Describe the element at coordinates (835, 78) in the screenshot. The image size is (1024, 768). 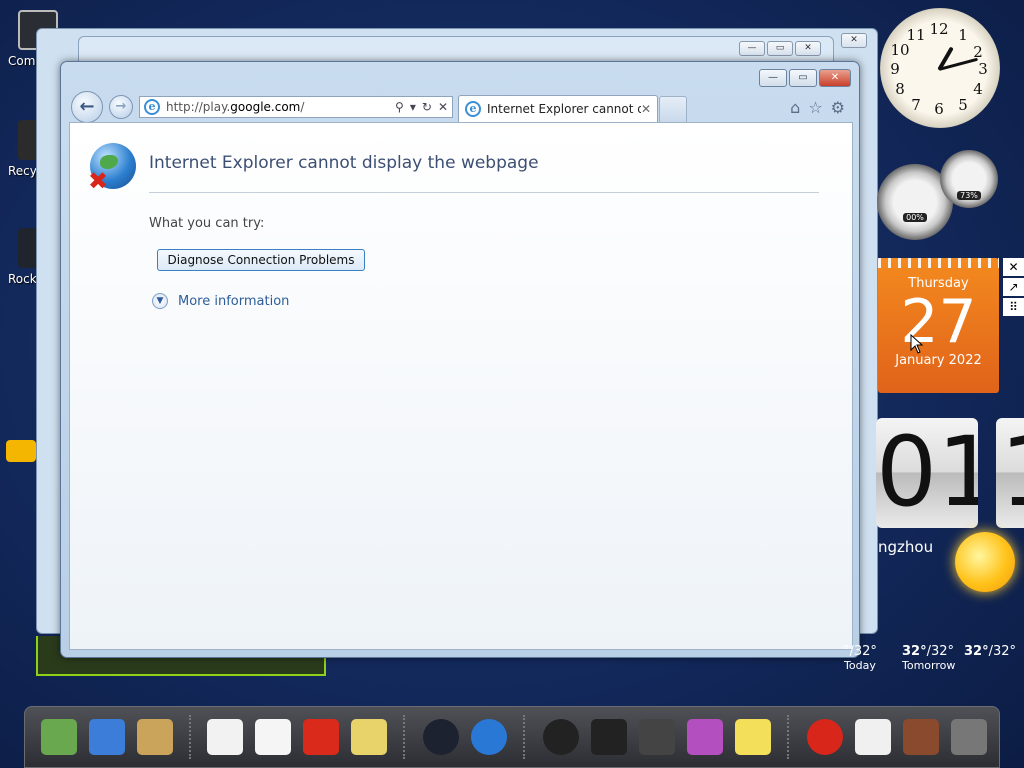
I see `close-button: ✕` at that location.